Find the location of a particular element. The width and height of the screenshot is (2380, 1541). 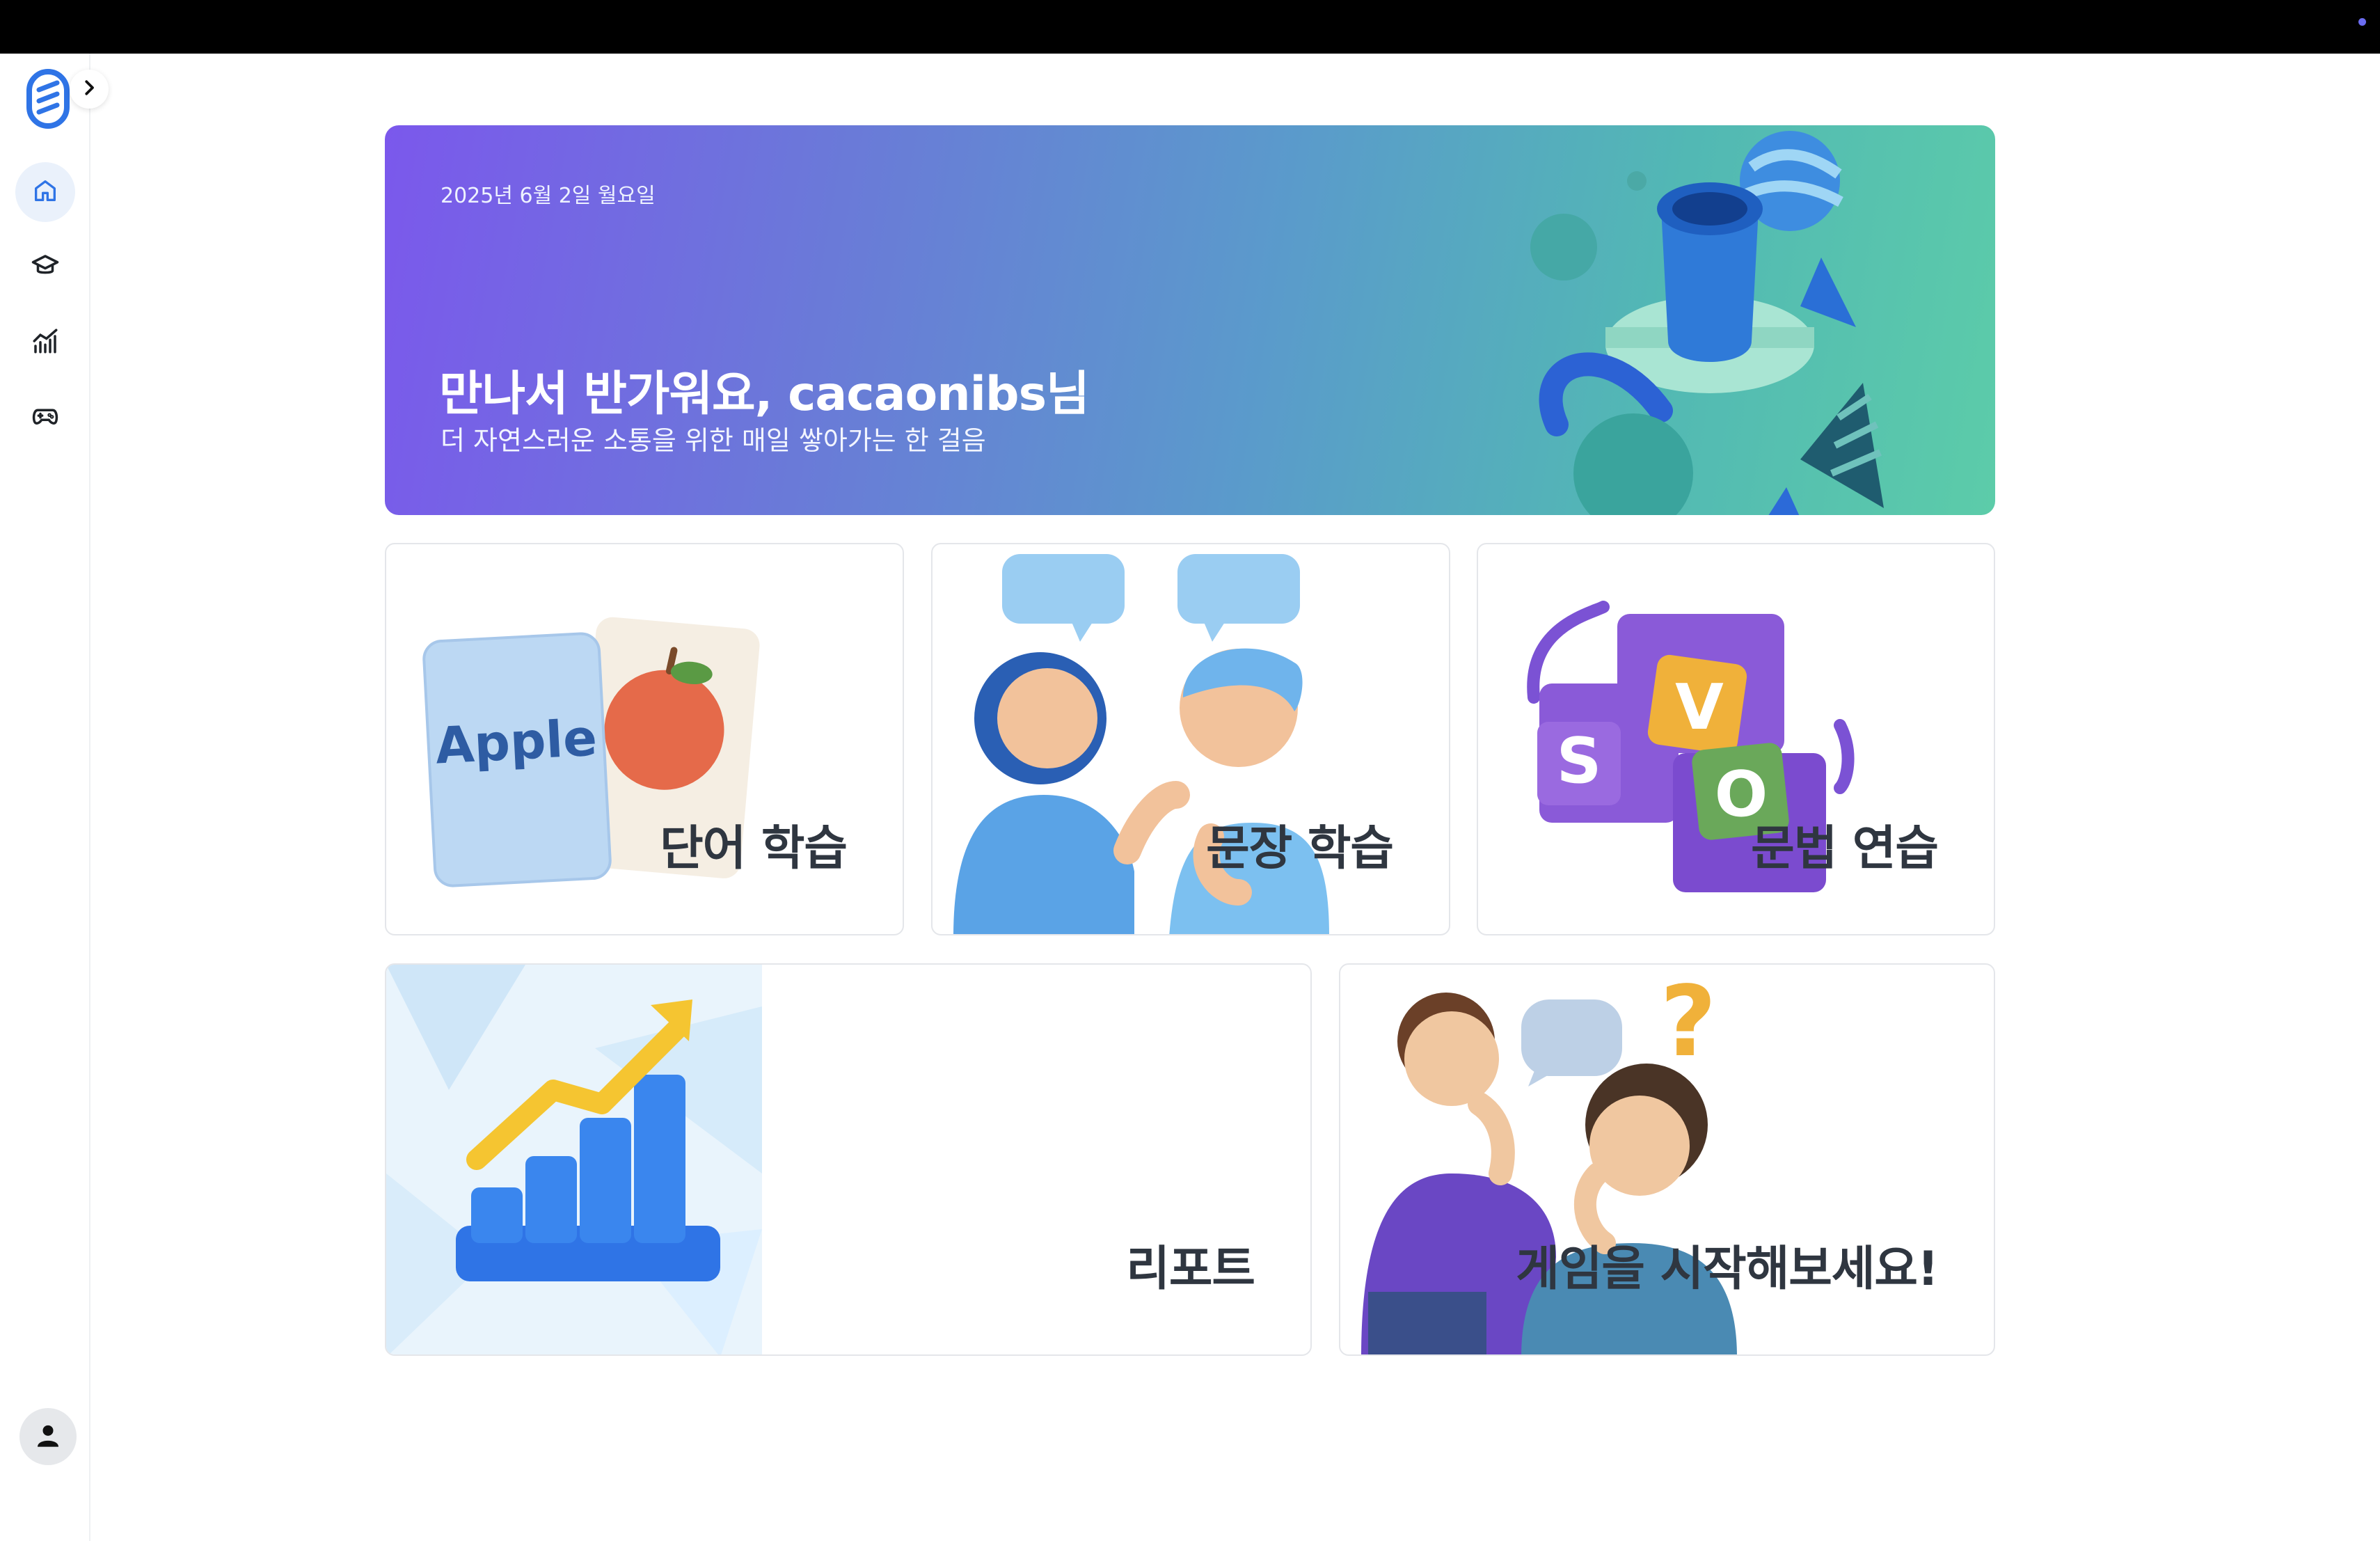

question-mark-icon: ? is located at coordinates (1688, 1022).